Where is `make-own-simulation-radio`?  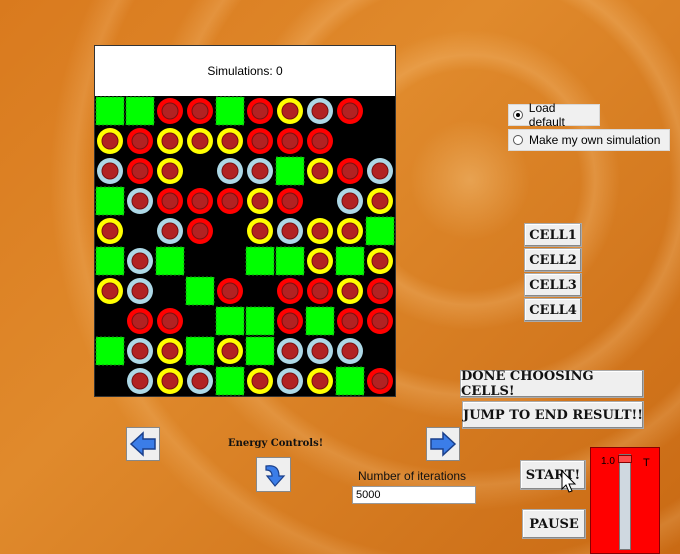
make-own-simulation-radio is located at coordinates (518, 140).